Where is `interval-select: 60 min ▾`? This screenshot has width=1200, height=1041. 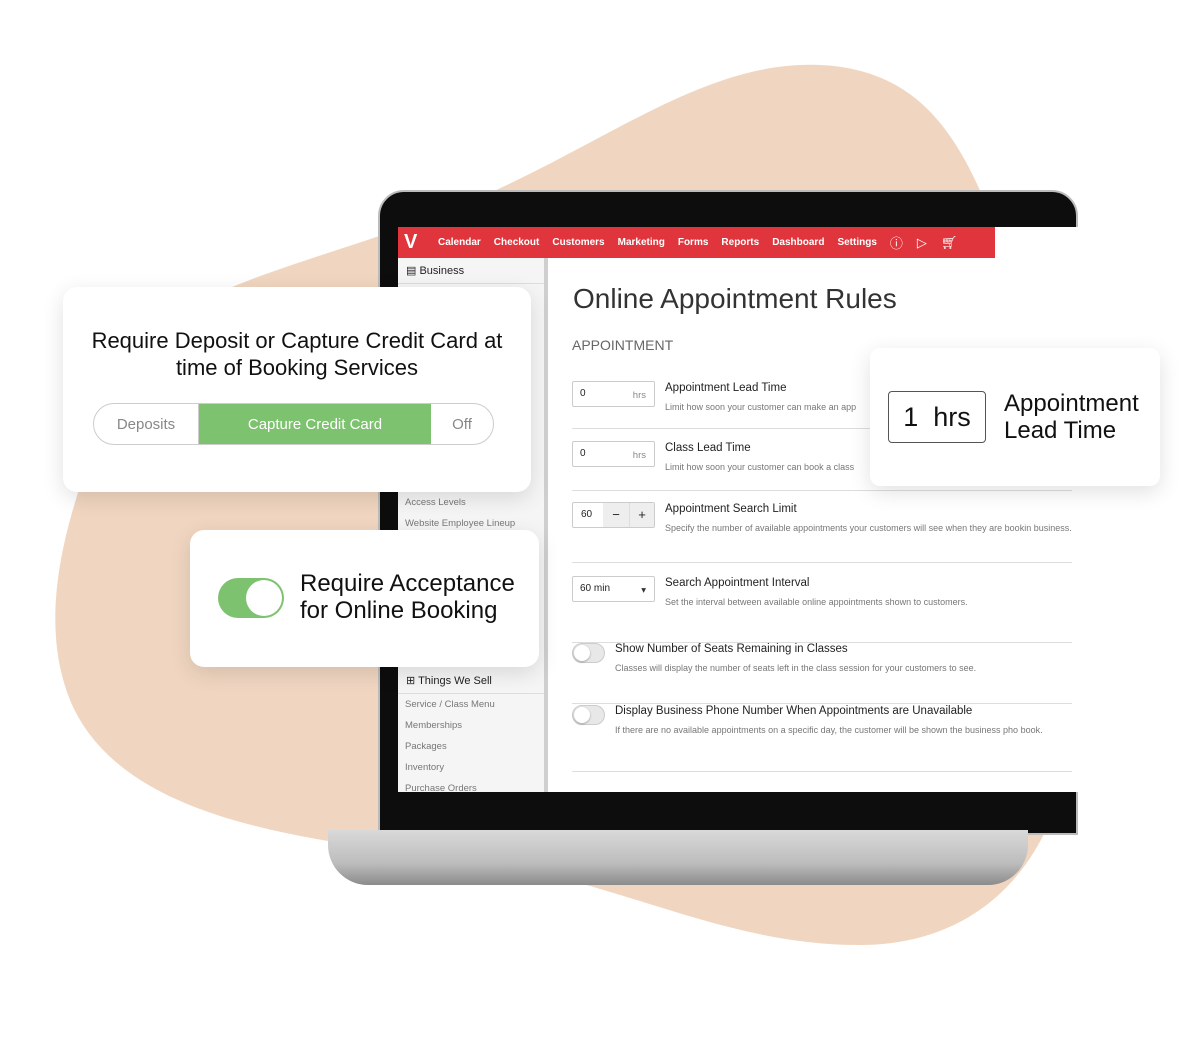 interval-select: 60 min ▾ is located at coordinates (613, 589).